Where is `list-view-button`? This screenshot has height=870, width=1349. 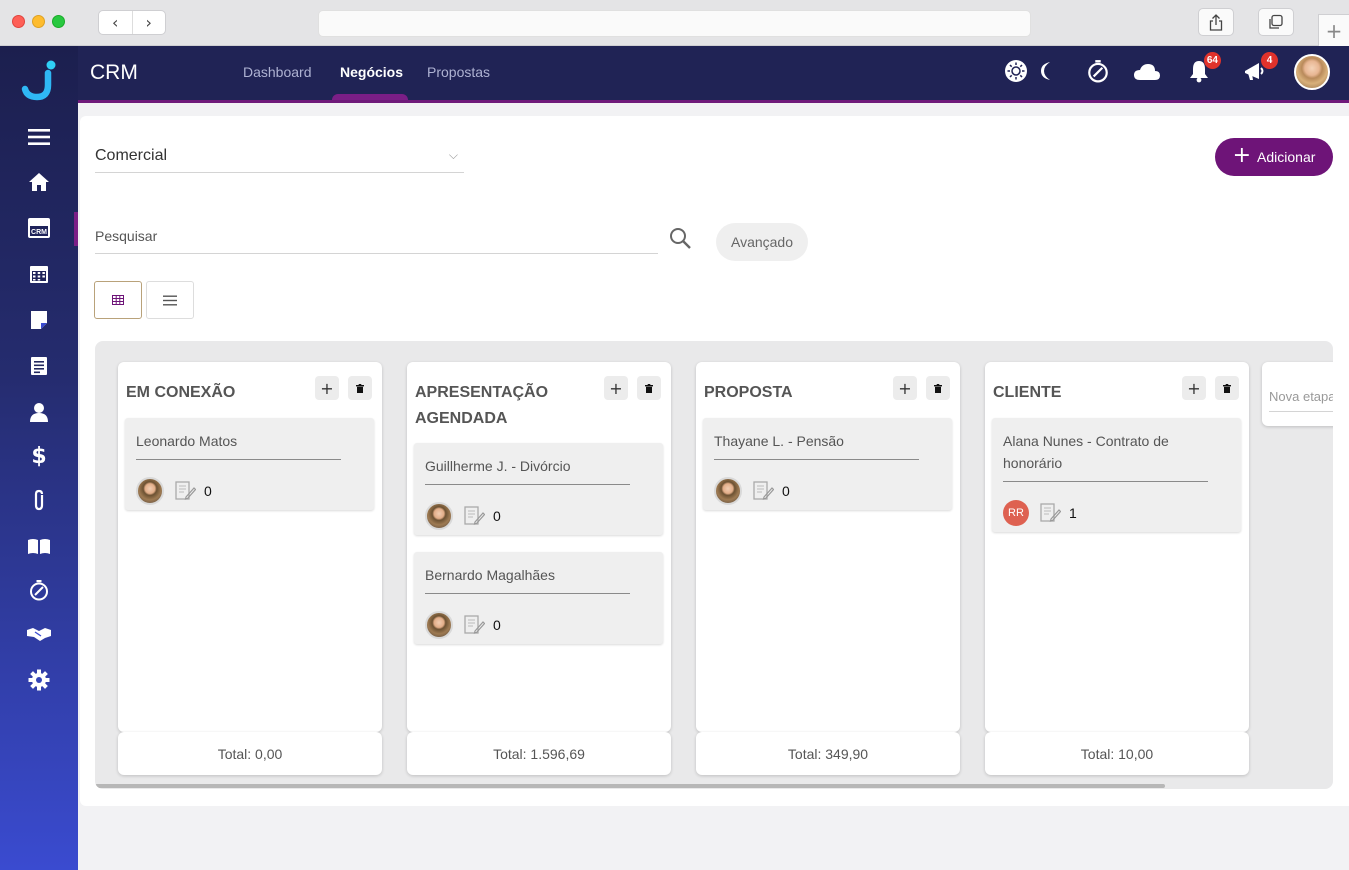 list-view-button is located at coordinates (170, 300).